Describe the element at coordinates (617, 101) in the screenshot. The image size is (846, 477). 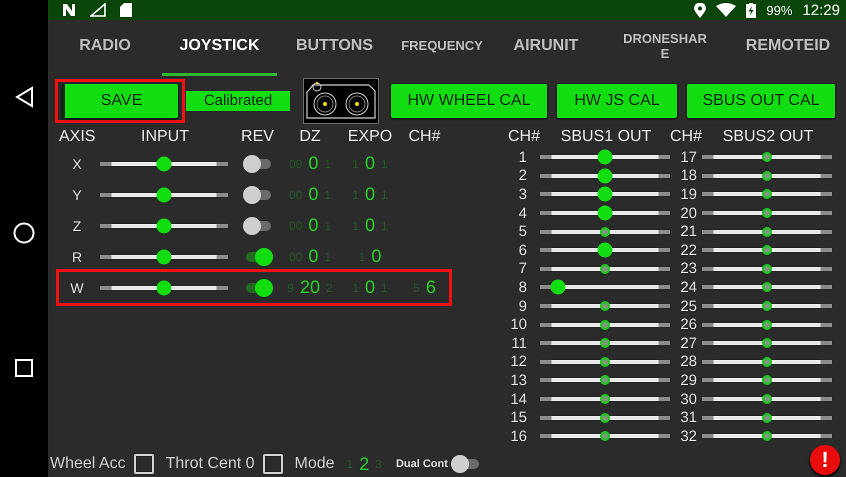
I see `calibration-button: HW JS CAL` at that location.